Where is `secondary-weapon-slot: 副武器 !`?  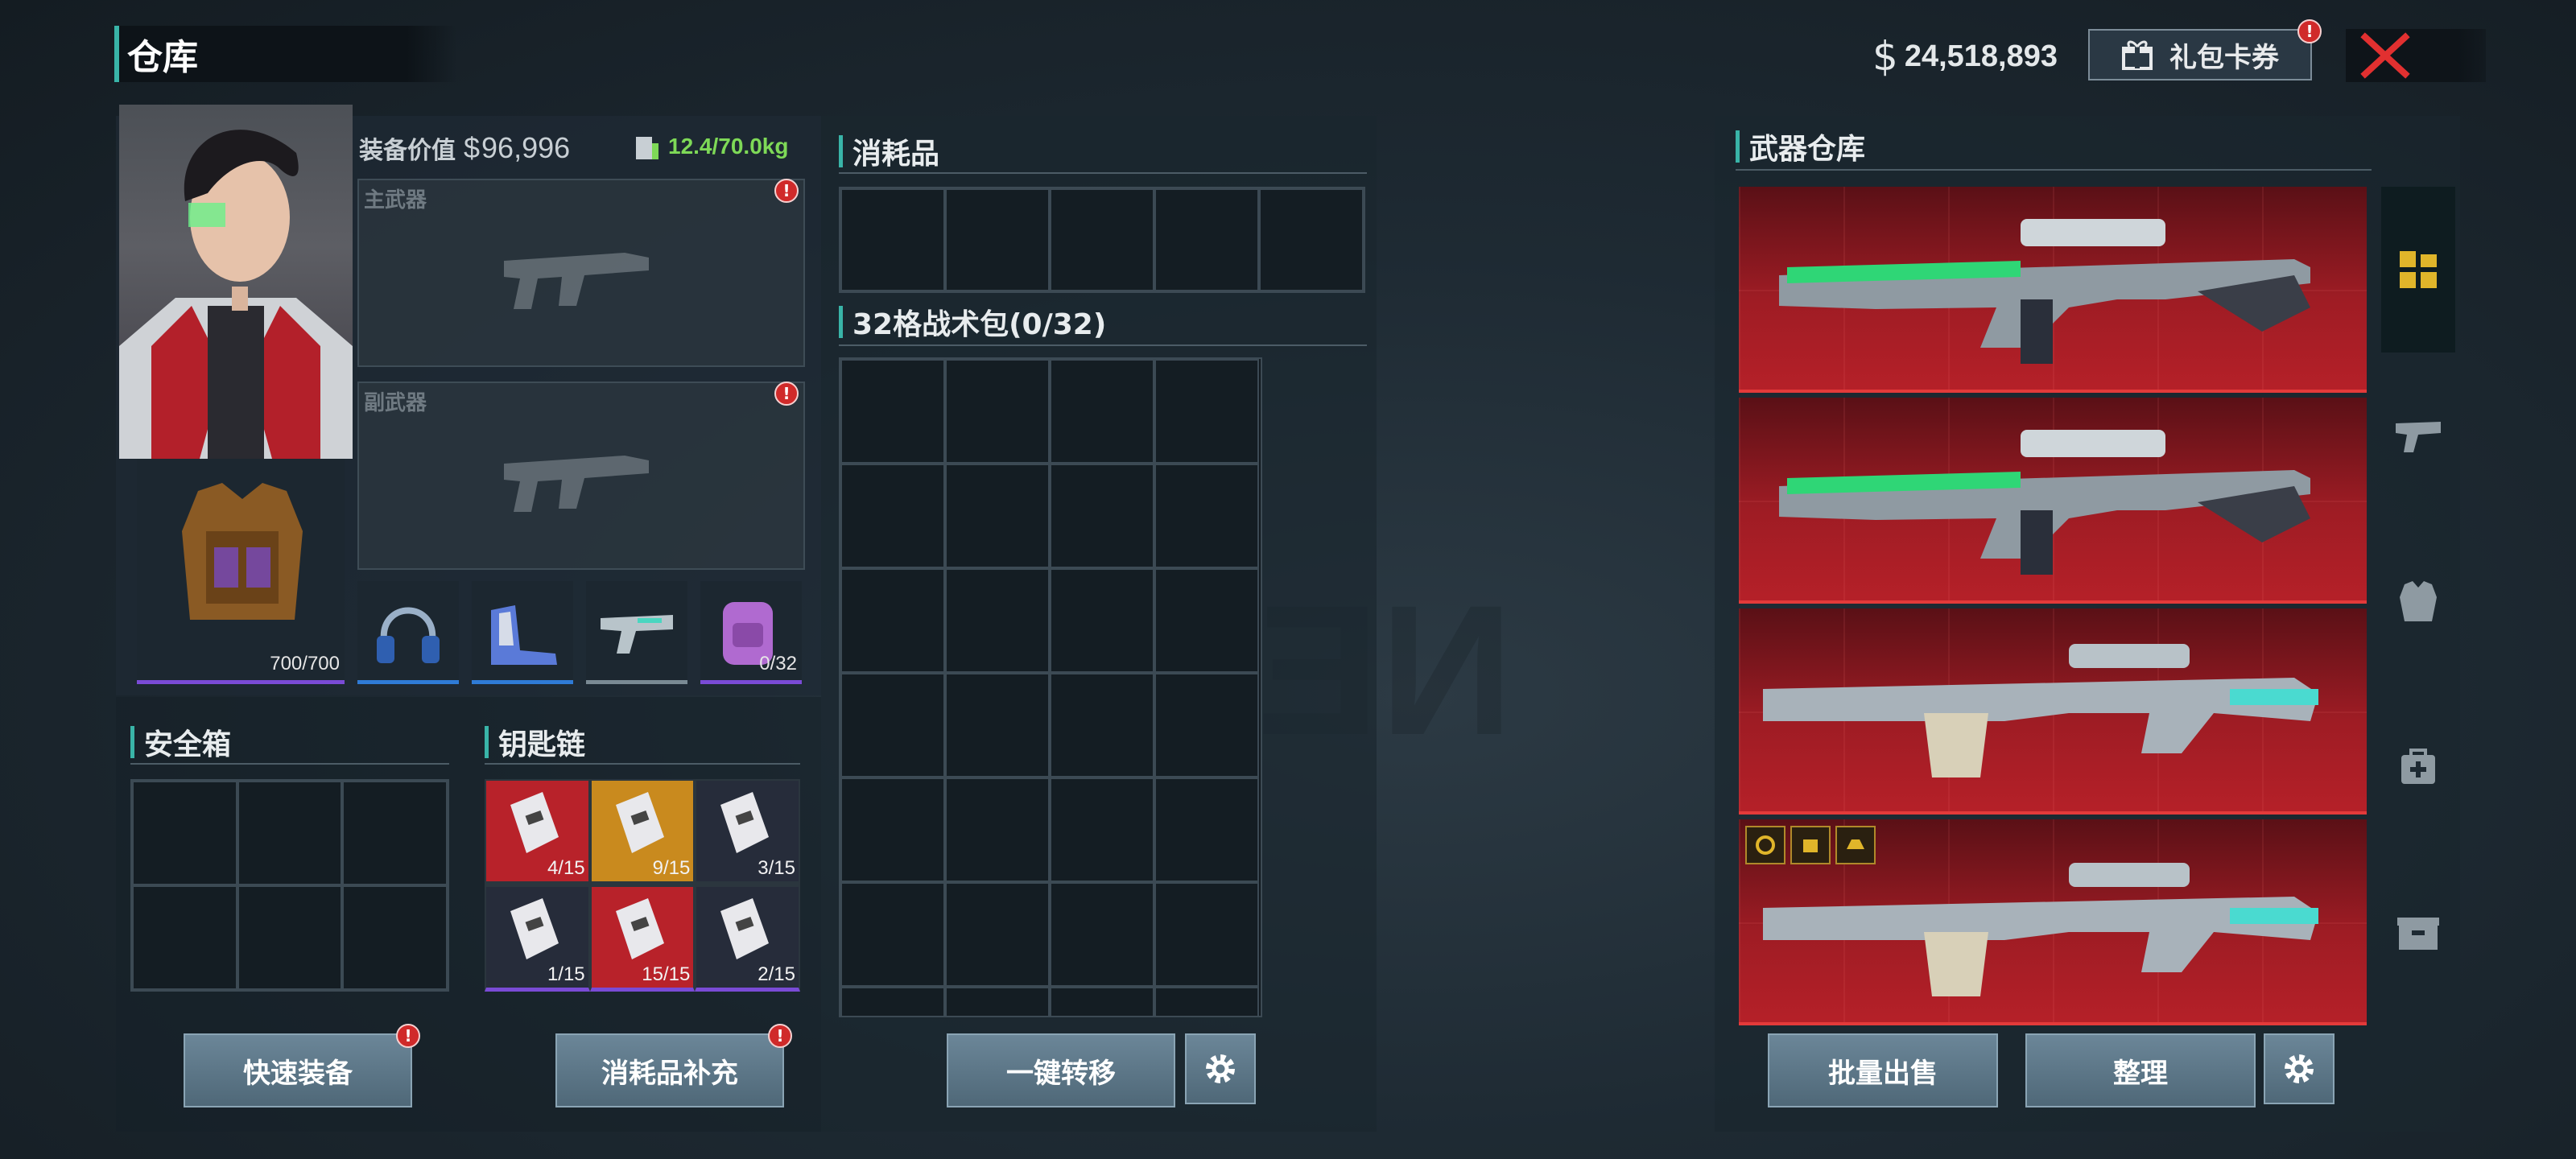 secondary-weapon-slot: 副武器 ! is located at coordinates (581, 476).